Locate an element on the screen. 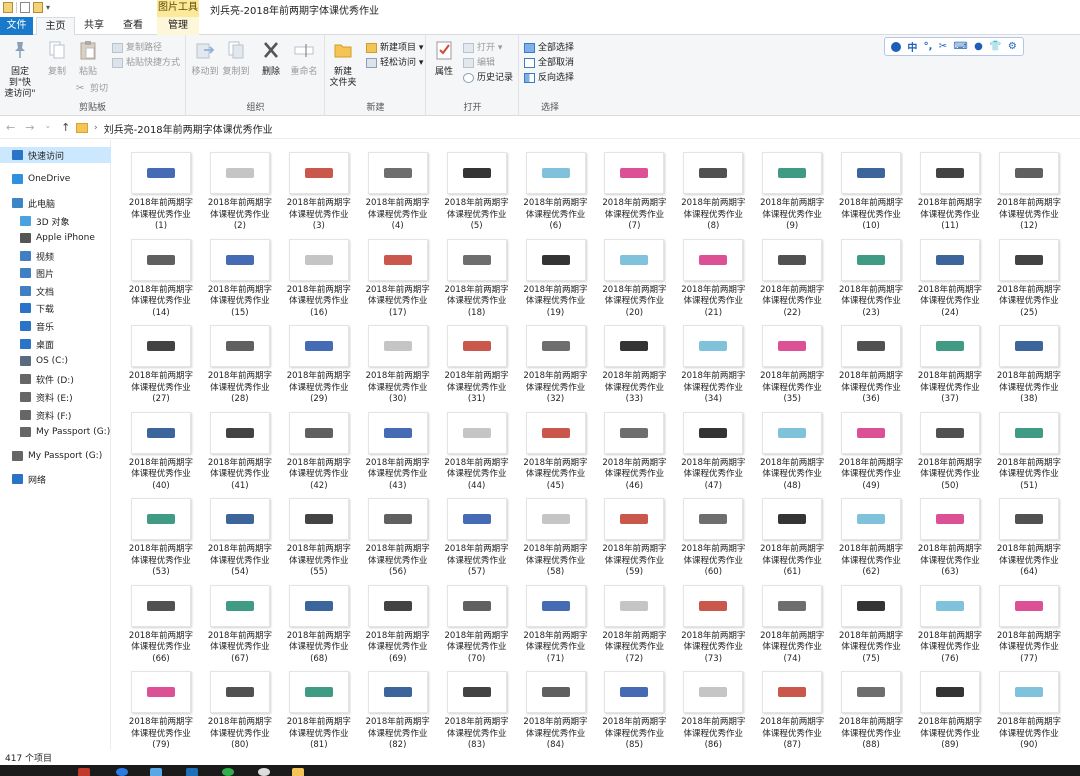 The image size is (1080, 776). cut-button: ✂ 剪切 is located at coordinates (92, 89).